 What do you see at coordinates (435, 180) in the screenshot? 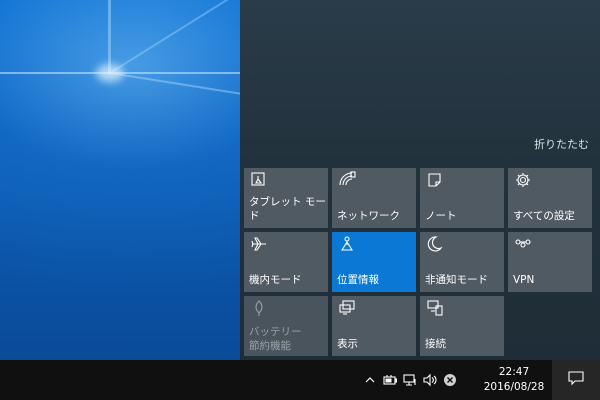
I see `note-icon` at bounding box center [435, 180].